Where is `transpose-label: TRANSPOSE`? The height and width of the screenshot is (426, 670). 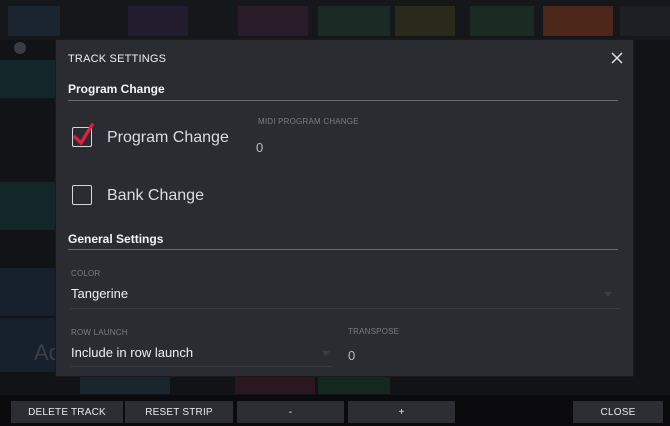
transpose-label: TRANSPOSE is located at coordinates (374, 331).